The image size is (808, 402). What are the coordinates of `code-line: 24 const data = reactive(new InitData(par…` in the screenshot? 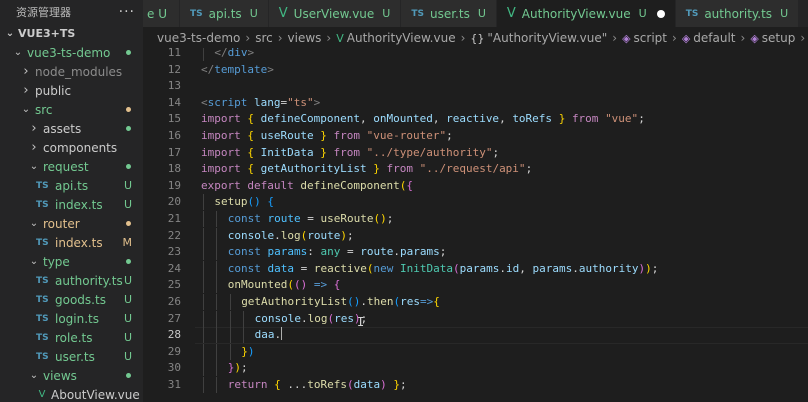 It's located at (475, 268).